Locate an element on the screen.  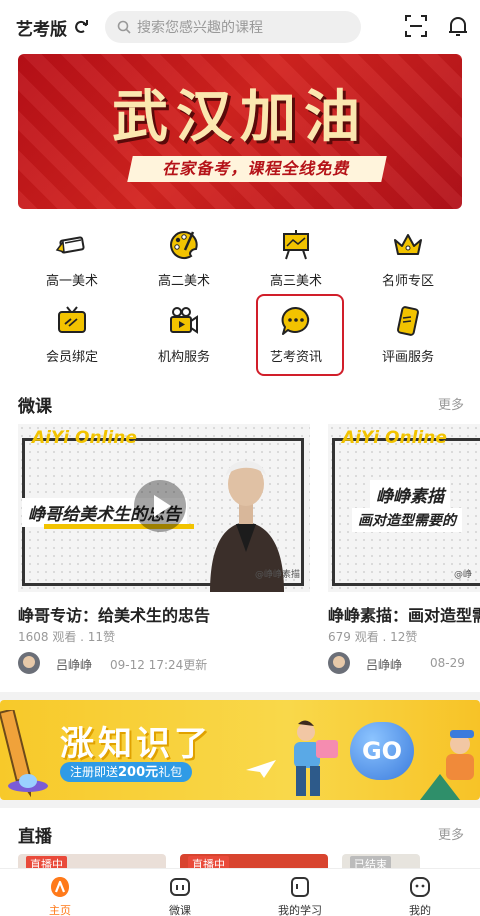
search-placeholder: 搜索您感兴趣的课程 is located at coordinates (200, 28).